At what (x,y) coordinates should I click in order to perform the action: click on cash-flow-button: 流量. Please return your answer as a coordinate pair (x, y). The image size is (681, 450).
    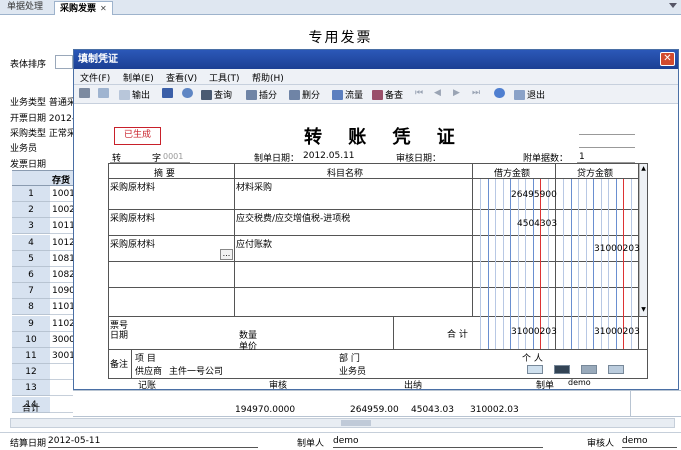
    Looking at the image, I should click on (347, 94).